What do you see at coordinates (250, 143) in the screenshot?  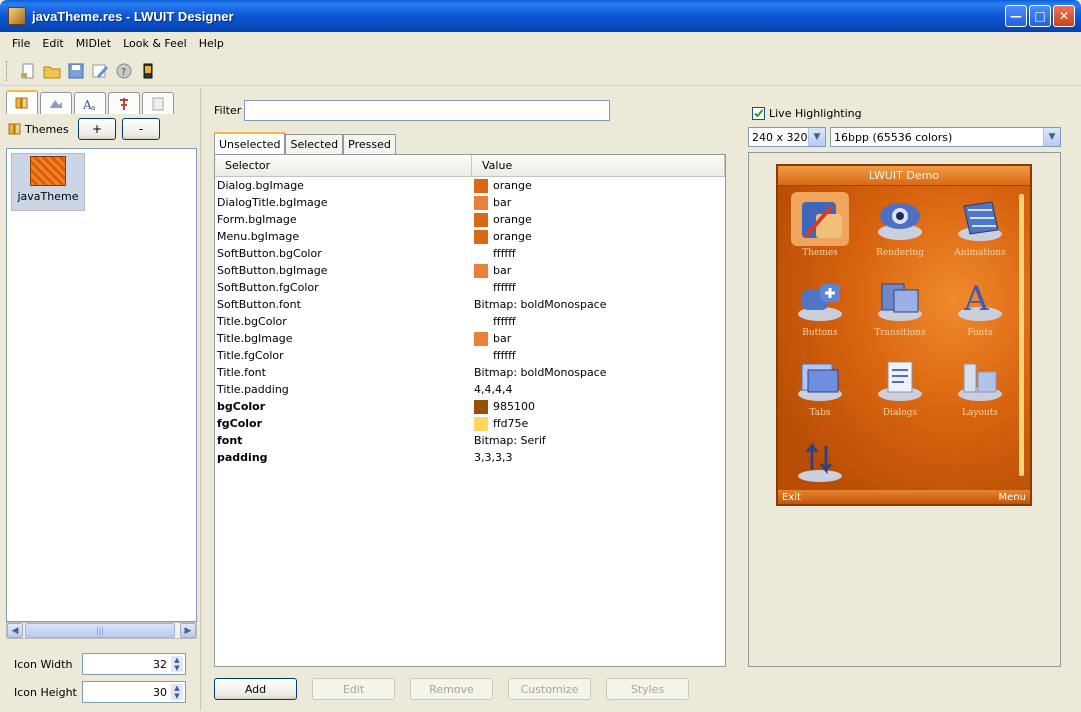 I see `tab-unselected: Unselected` at bounding box center [250, 143].